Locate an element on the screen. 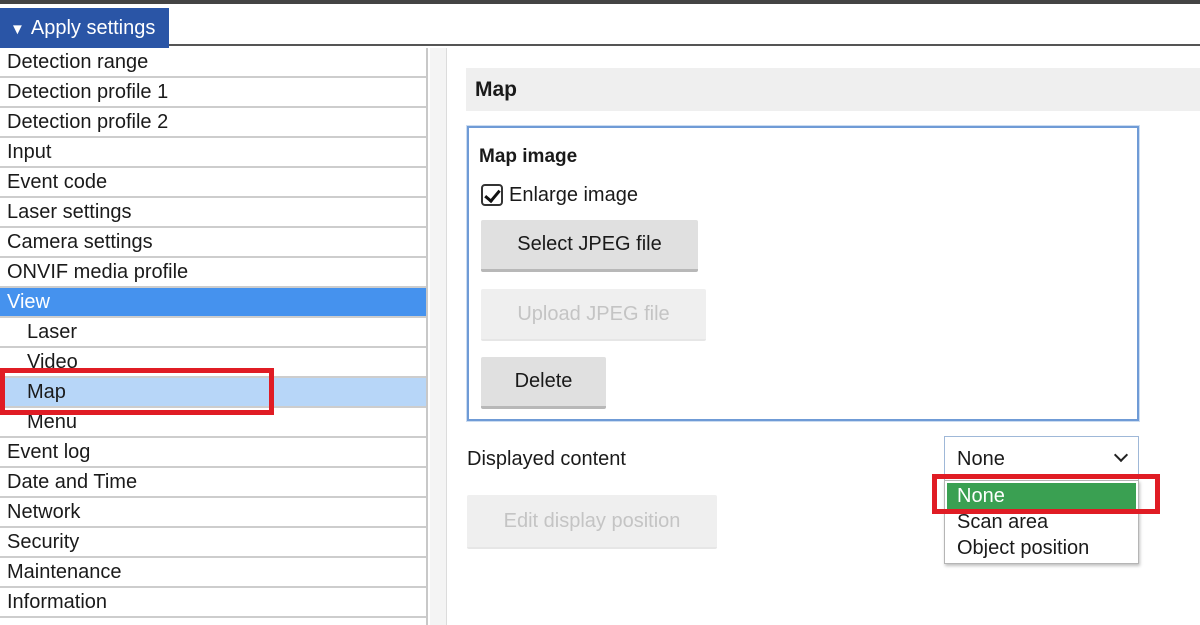 Image resolution: width=1200 pixels, height=625 pixels. displayed-content-dropdown: None Scan area Object position is located at coordinates (1041, 522).